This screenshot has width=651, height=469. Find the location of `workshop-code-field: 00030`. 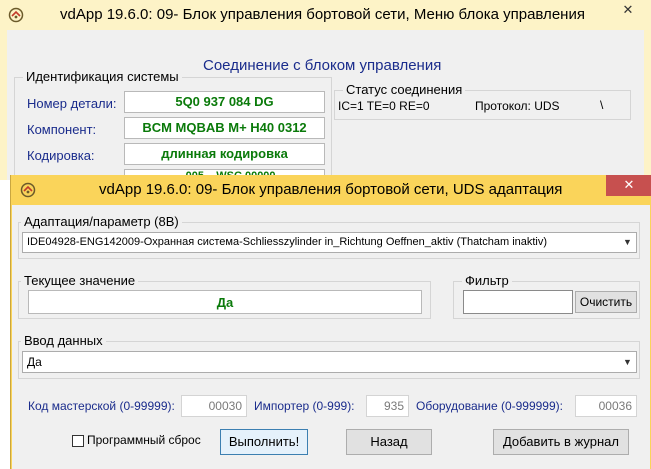

workshop-code-field: 00030 is located at coordinates (214, 406).